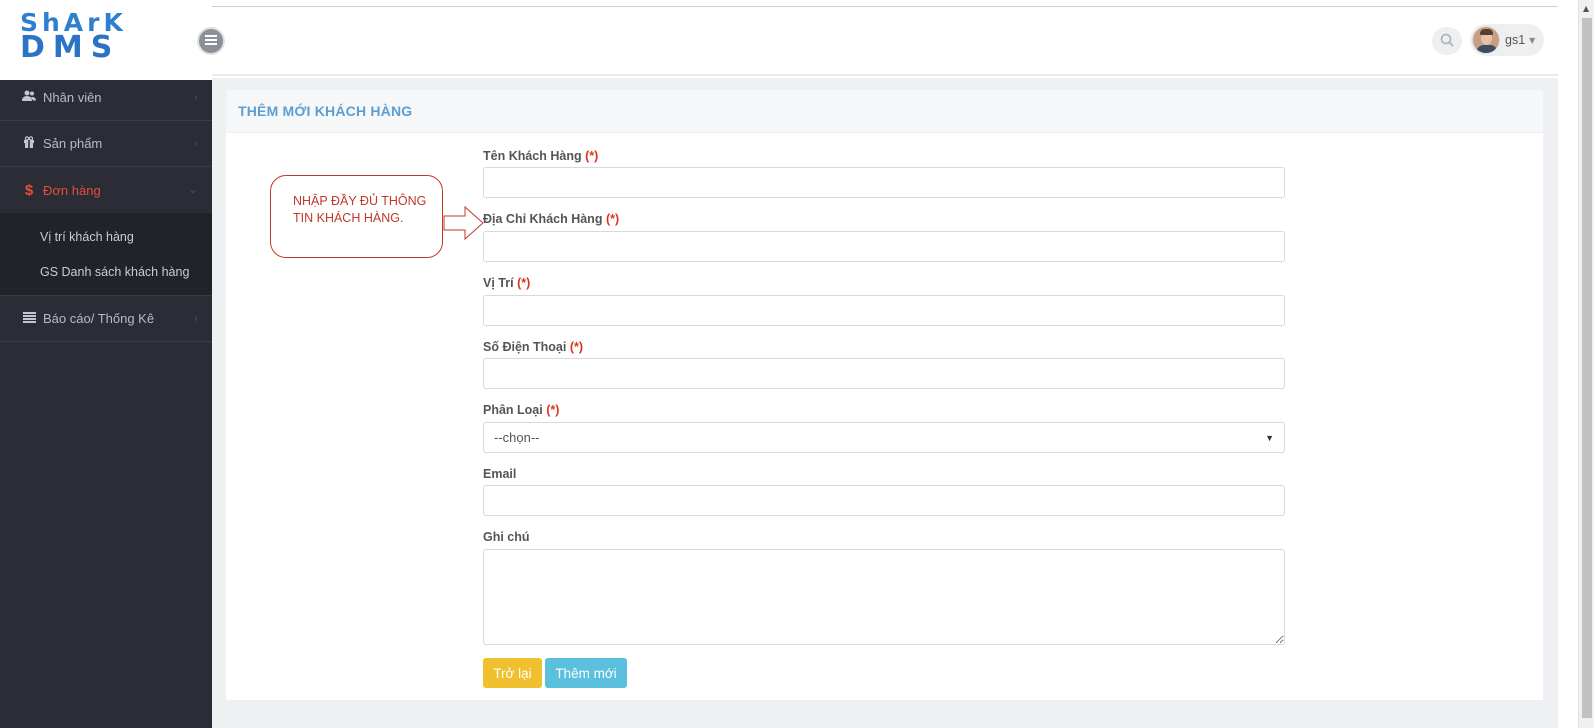  I want to click on users-icon, so click(29, 97).